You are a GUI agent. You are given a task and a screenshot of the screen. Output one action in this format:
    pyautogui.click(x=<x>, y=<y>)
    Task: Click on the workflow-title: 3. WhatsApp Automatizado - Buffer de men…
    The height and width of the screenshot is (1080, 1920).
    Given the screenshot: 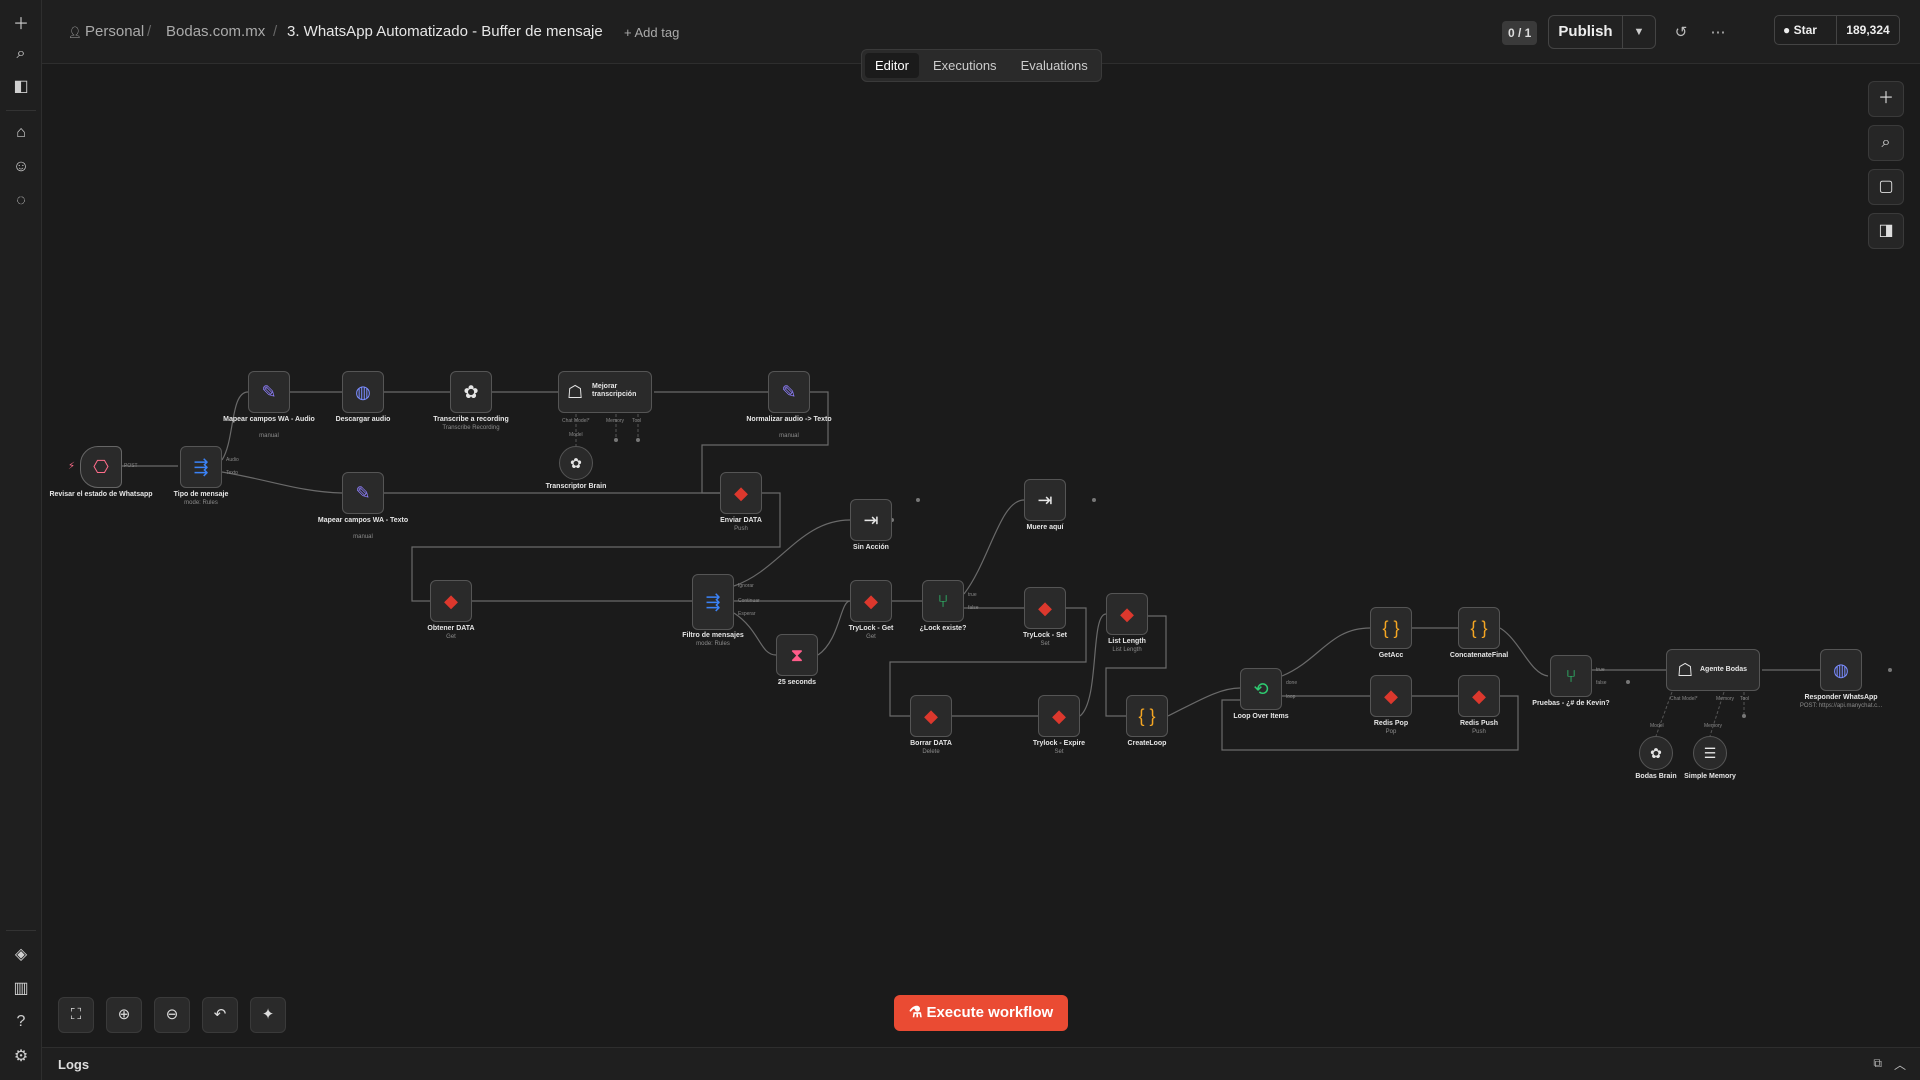 What is the action you would take?
    pyautogui.click(x=445, y=31)
    